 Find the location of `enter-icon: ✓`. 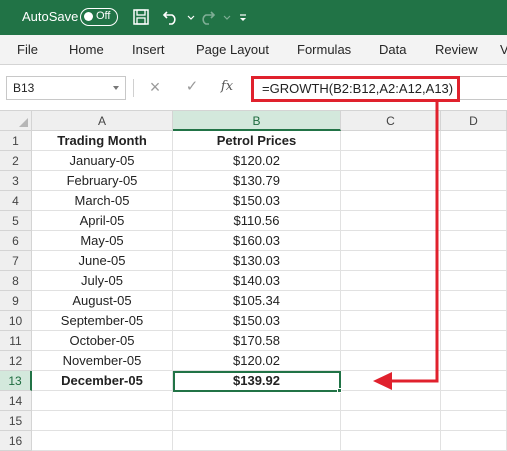

enter-icon: ✓ is located at coordinates (192, 87).